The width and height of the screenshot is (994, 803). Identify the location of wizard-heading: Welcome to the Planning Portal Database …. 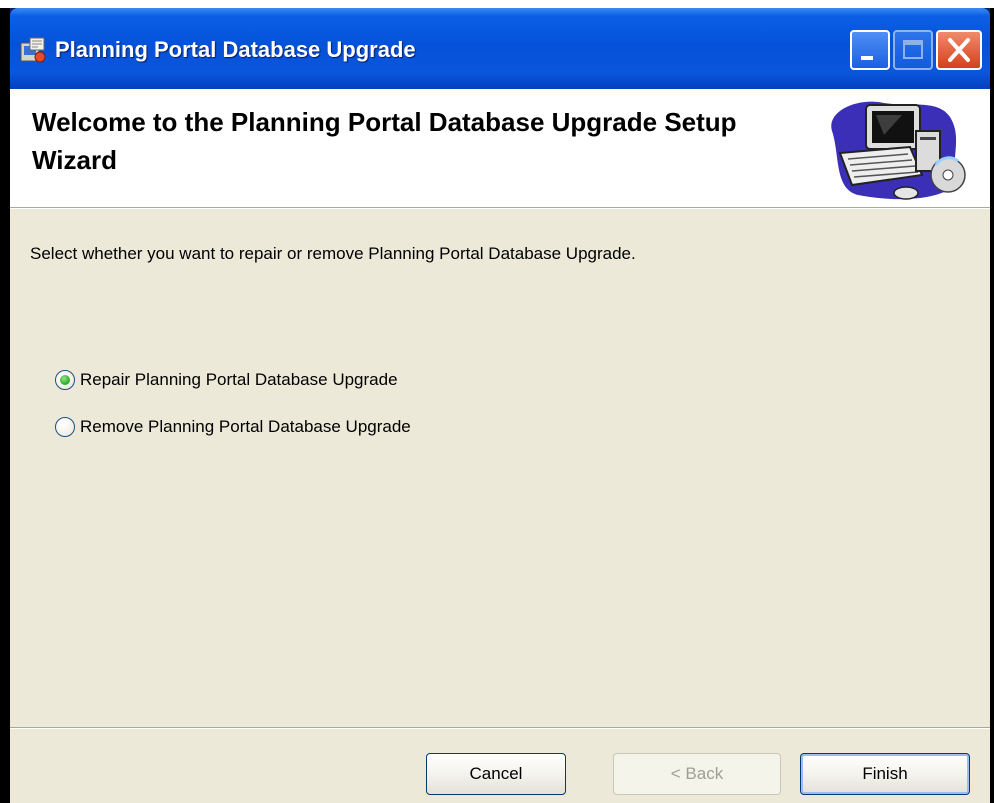
(384, 141).